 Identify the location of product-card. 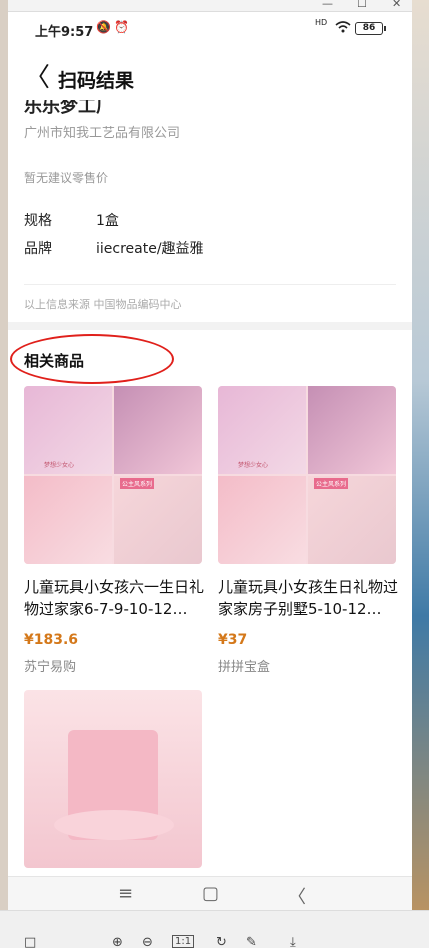
(113, 780).